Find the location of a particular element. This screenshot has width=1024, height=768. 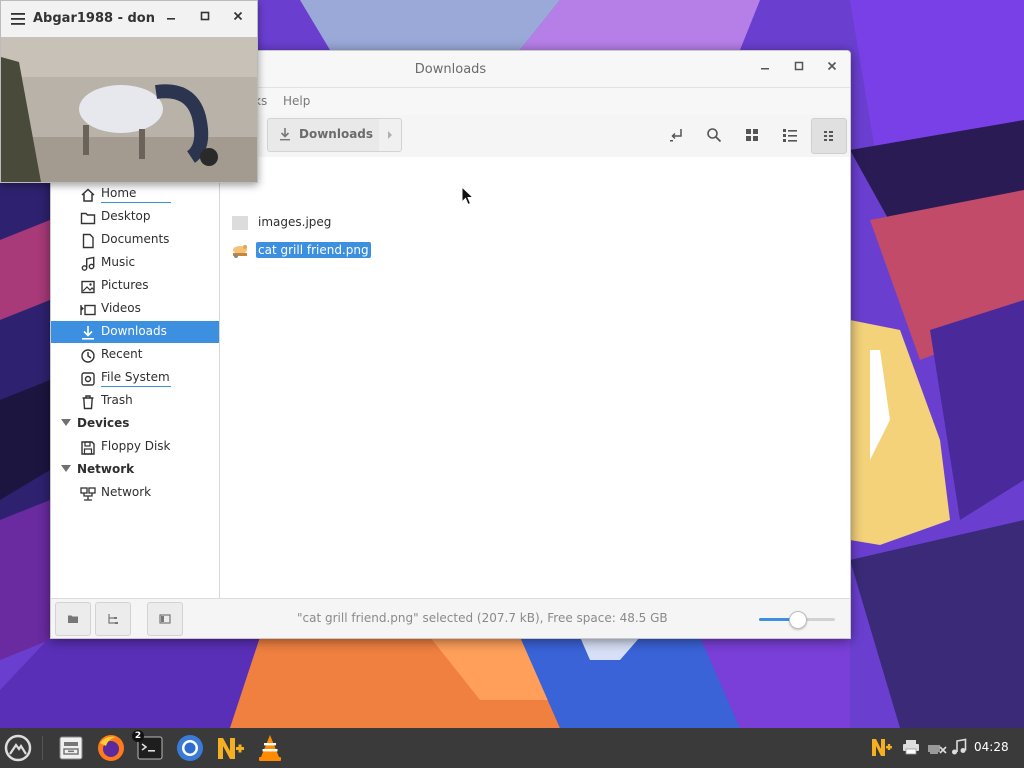

sidebar-item-videos: Videos is located at coordinates (135, 309).